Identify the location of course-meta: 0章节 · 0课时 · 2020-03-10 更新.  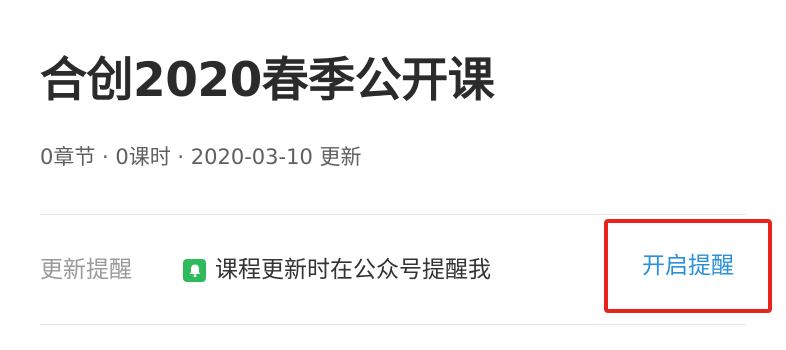
(201, 157).